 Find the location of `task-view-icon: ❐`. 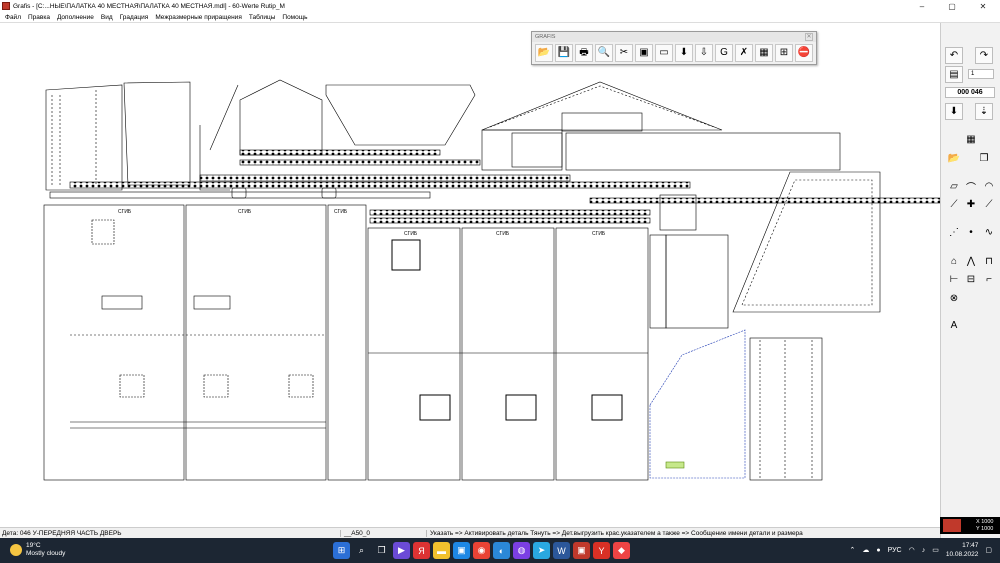

task-view-icon: ❐ is located at coordinates (381, 550).